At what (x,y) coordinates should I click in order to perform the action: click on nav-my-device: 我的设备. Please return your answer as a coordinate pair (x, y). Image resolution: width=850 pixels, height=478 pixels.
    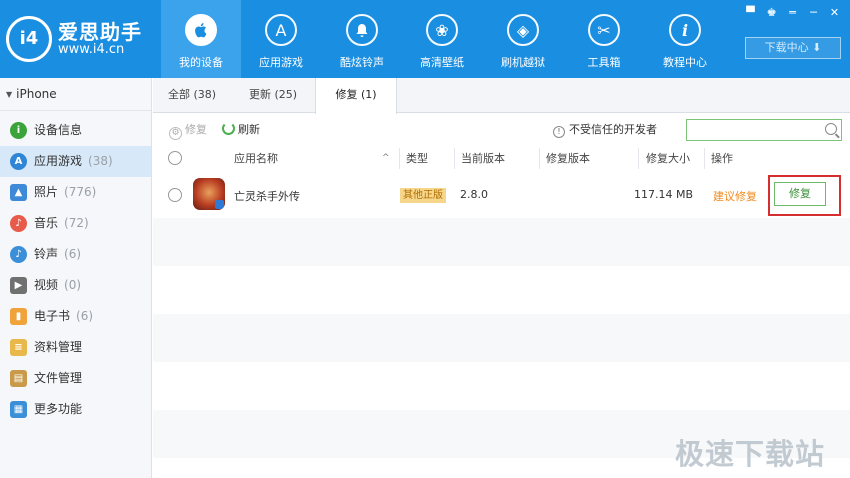
    Looking at the image, I should click on (201, 39).